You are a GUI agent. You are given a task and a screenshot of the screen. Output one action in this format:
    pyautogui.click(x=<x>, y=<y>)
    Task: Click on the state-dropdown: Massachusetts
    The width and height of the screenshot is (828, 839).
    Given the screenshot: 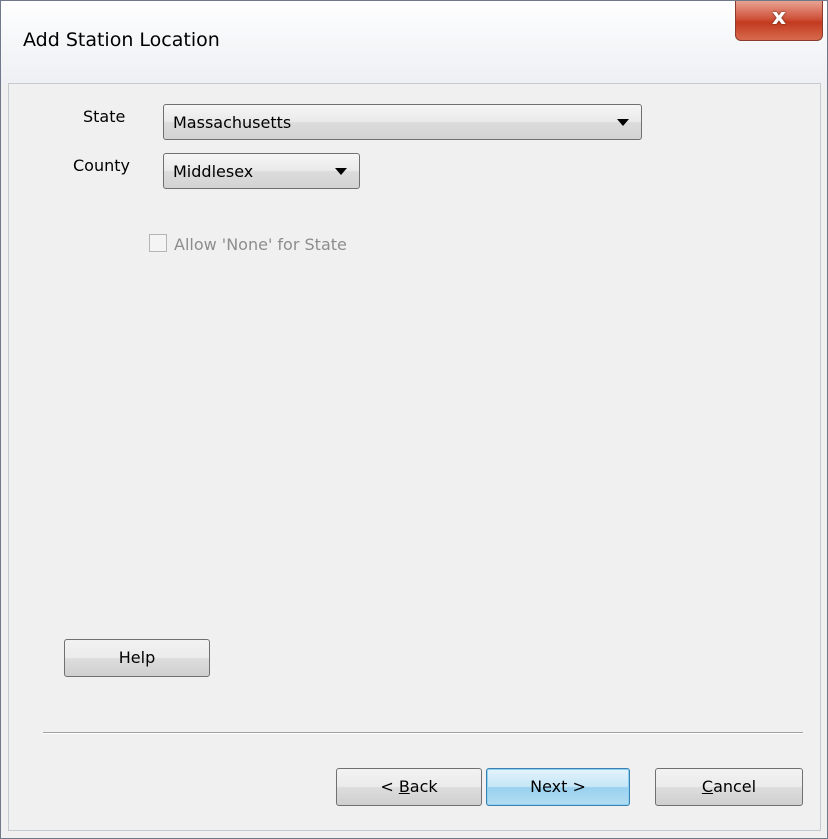 What is the action you would take?
    pyautogui.click(x=402, y=122)
    